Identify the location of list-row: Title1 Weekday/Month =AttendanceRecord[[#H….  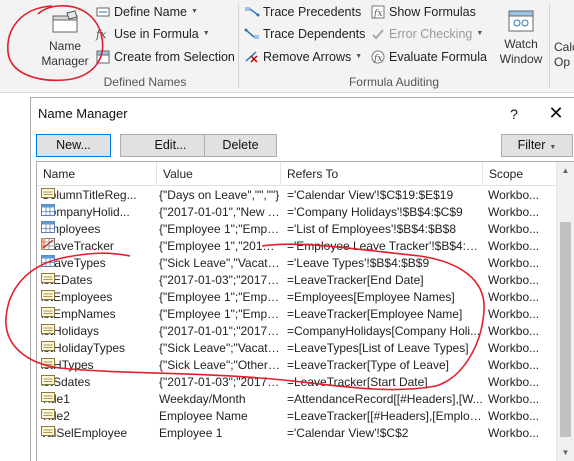
(297, 399).